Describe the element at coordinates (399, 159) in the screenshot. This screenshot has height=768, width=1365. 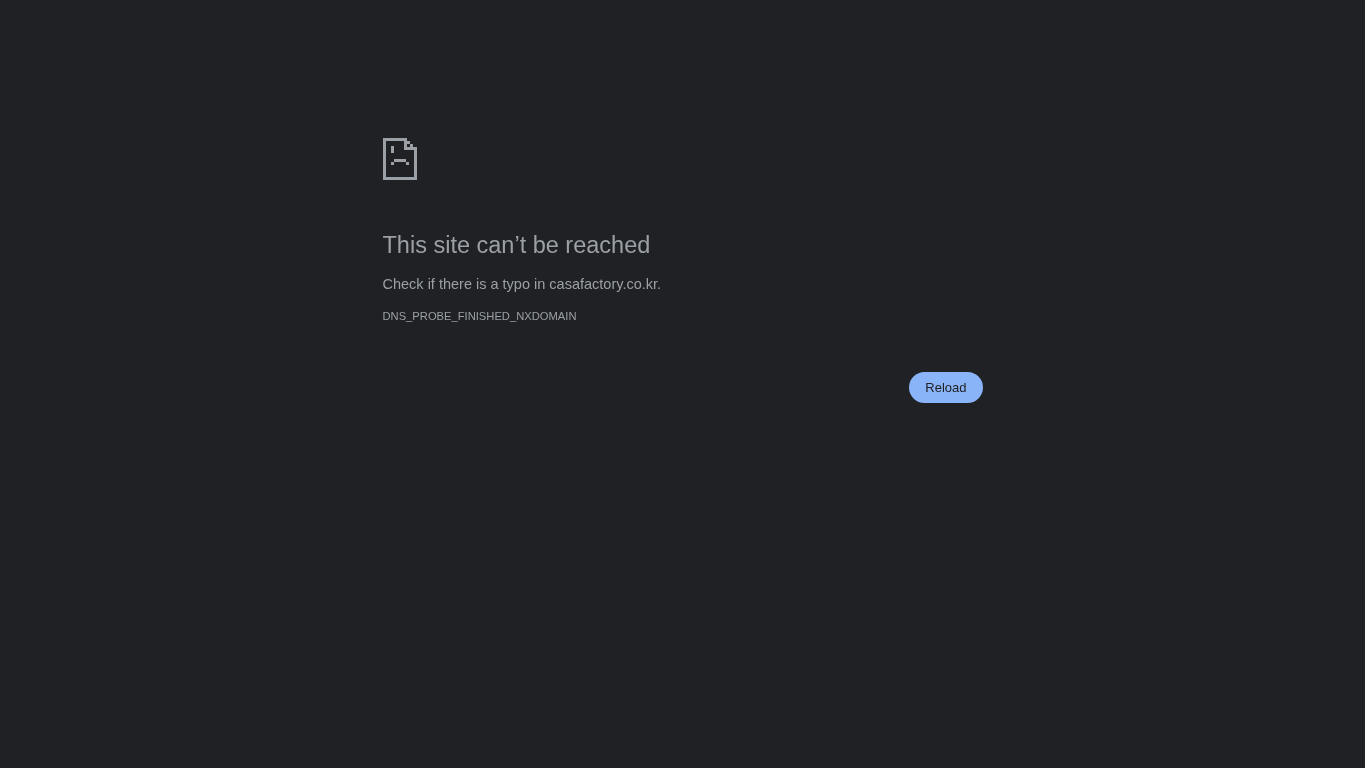
I see `sad-page-icon` at that location.